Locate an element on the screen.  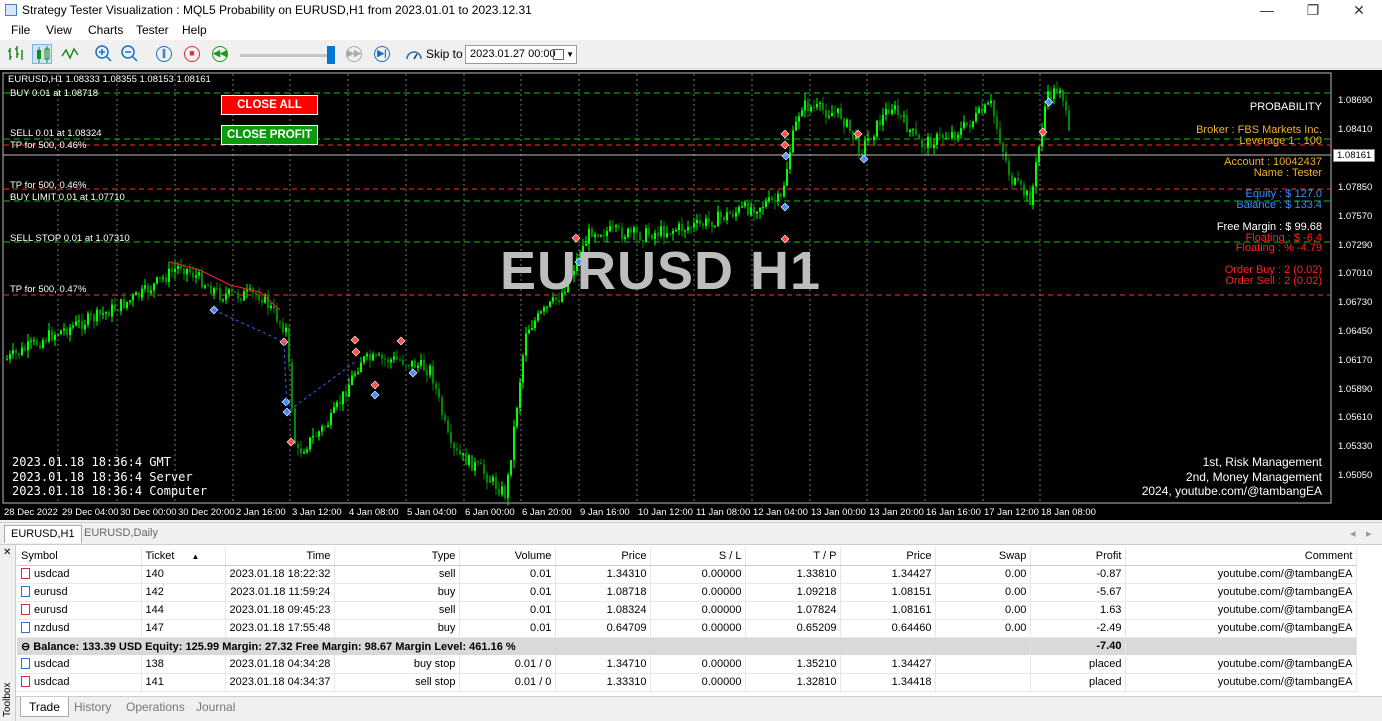
tab-journal: Journal is located at coordinates (215, 707).